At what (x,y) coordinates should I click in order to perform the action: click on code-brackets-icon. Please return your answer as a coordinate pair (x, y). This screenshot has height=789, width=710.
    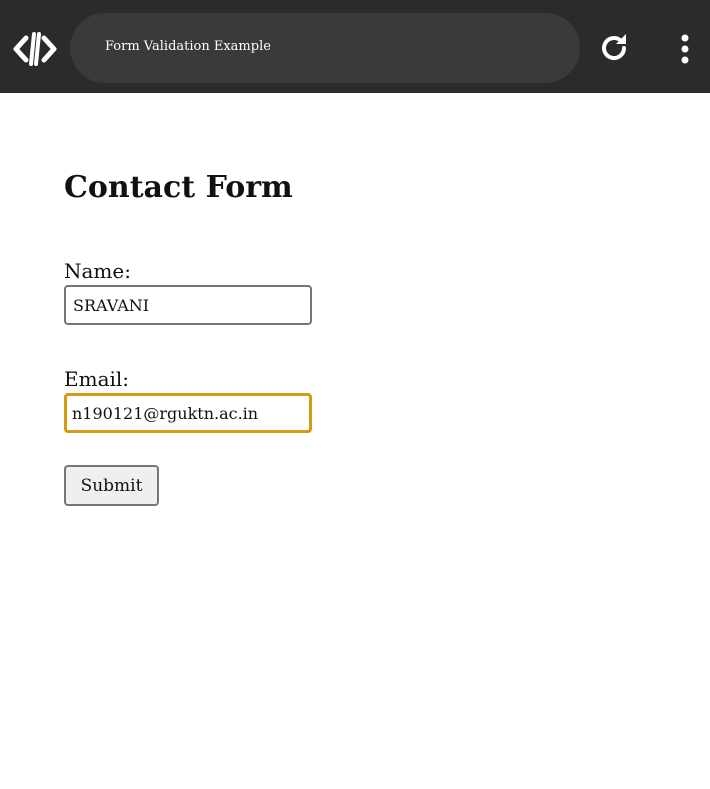
    Looking at the image, I should click on (35, 49).